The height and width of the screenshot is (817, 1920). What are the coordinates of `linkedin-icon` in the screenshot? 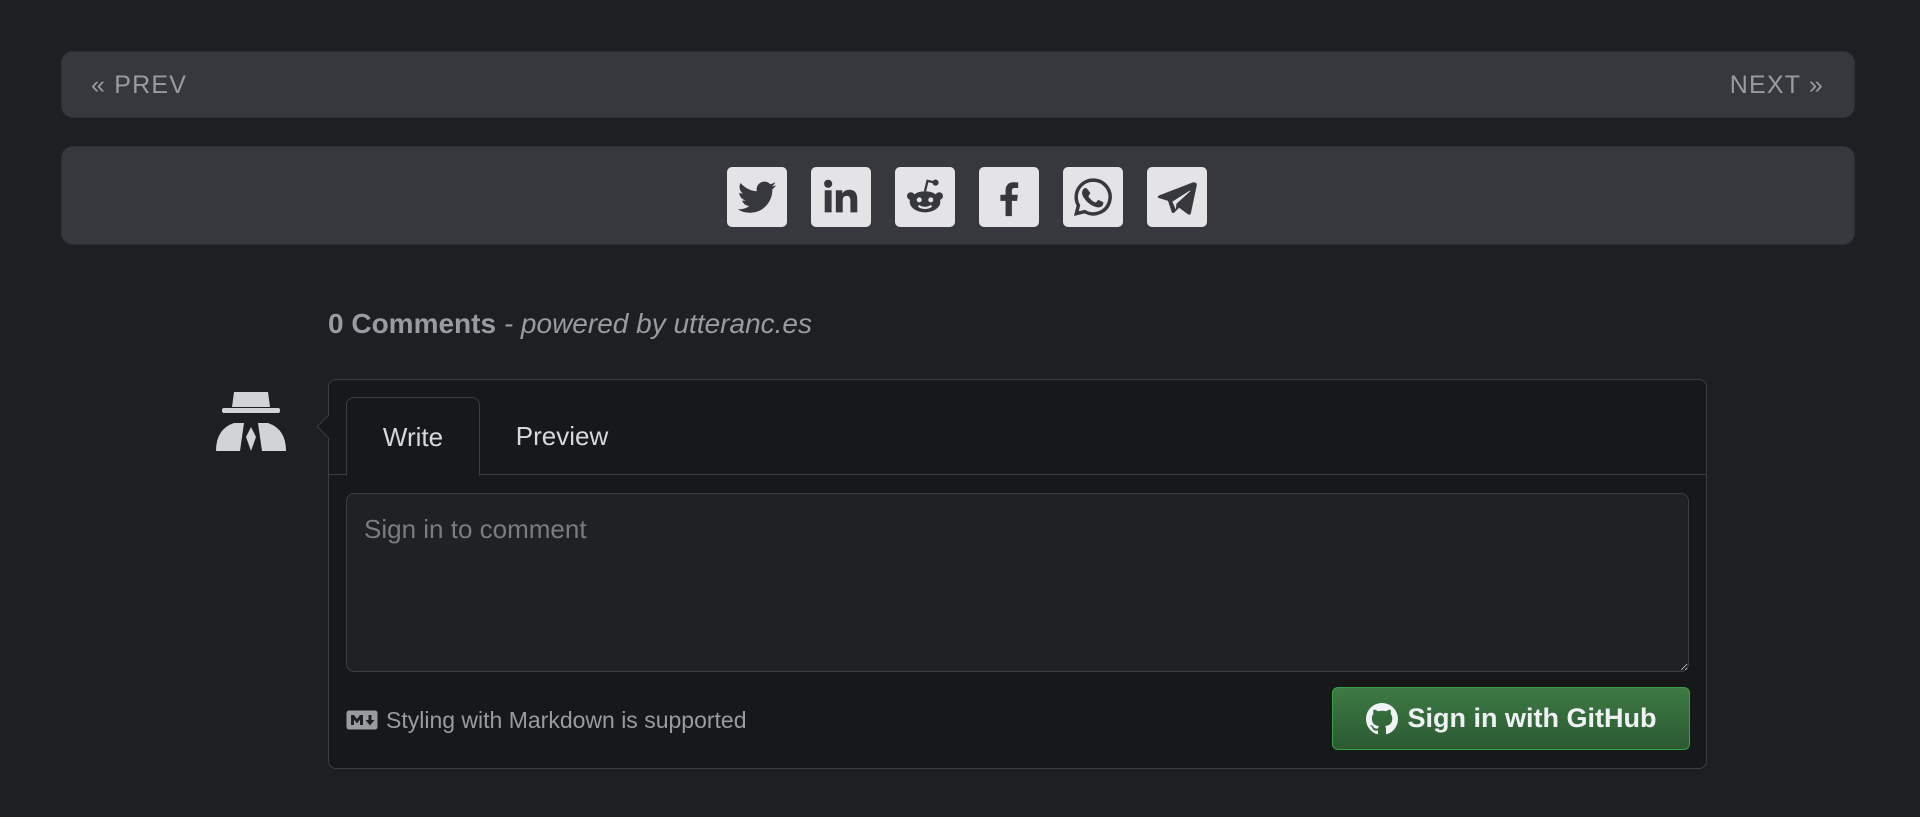 It's located at (841, 197).